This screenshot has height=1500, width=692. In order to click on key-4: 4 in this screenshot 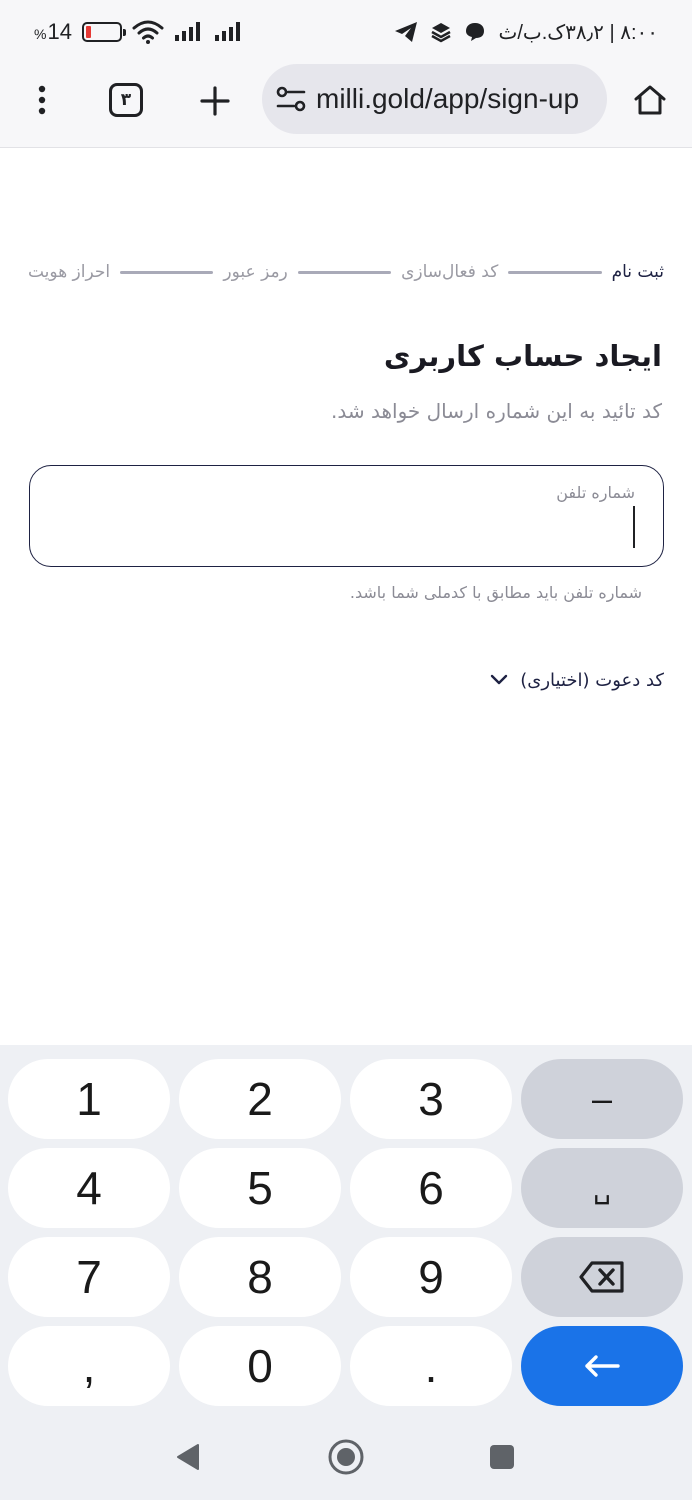, I will do `click(89, 1188)`.